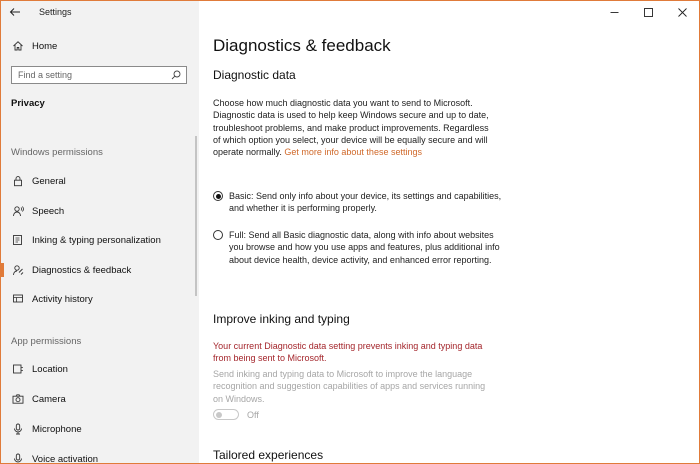  I want to click on sidebar-item-label: Diagnostics & feedback, so click(82, 270).